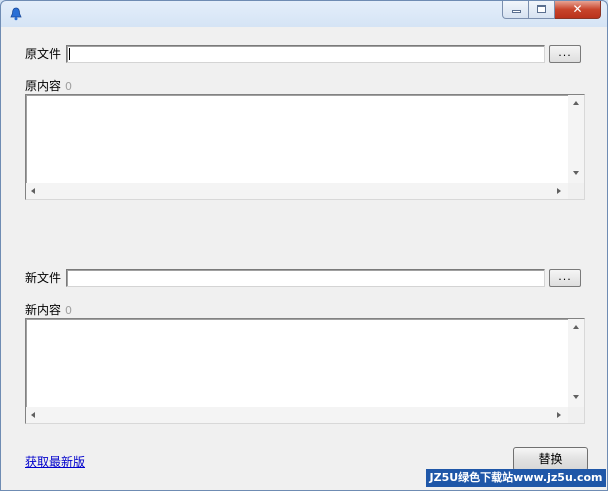  I want to click on target-file-label: 新文件, so click(43, 278).